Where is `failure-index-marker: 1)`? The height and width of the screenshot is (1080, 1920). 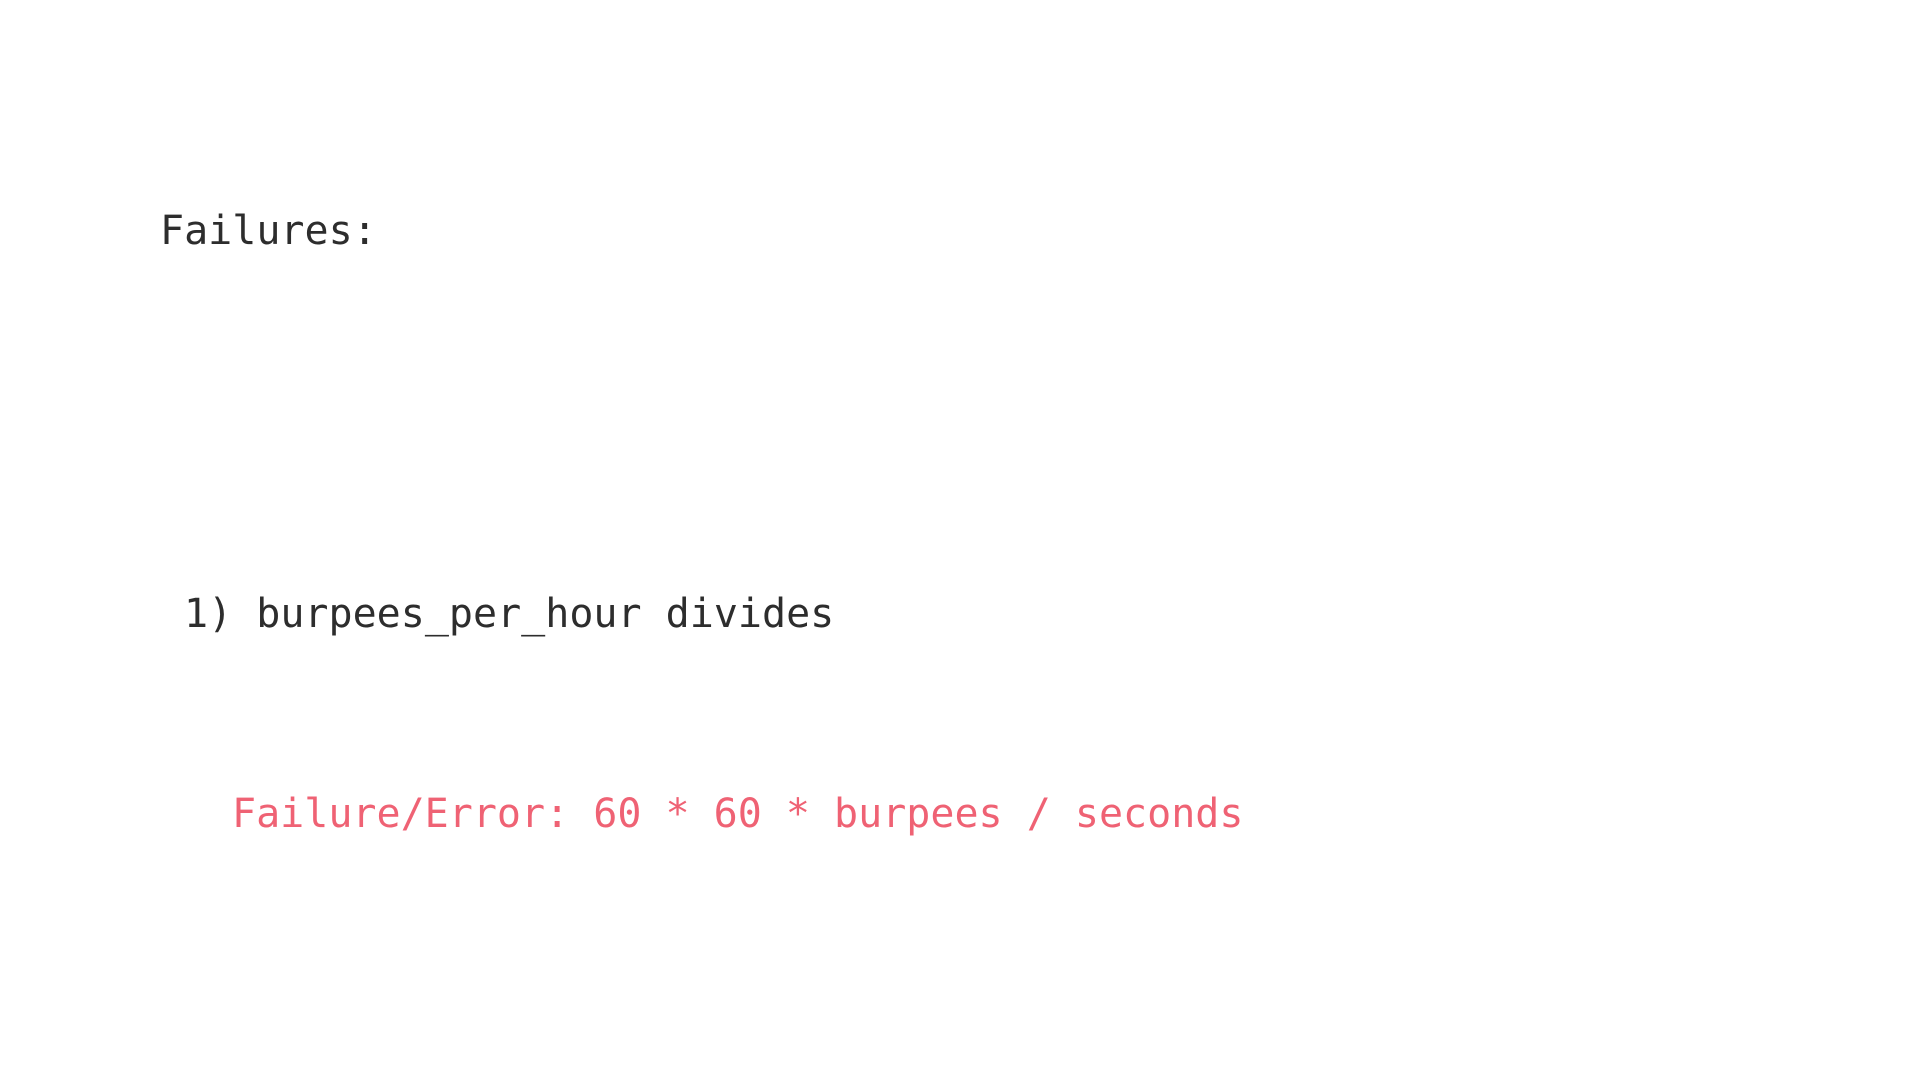
failure-index-marker: 1) is located at coordinates (208, 614).